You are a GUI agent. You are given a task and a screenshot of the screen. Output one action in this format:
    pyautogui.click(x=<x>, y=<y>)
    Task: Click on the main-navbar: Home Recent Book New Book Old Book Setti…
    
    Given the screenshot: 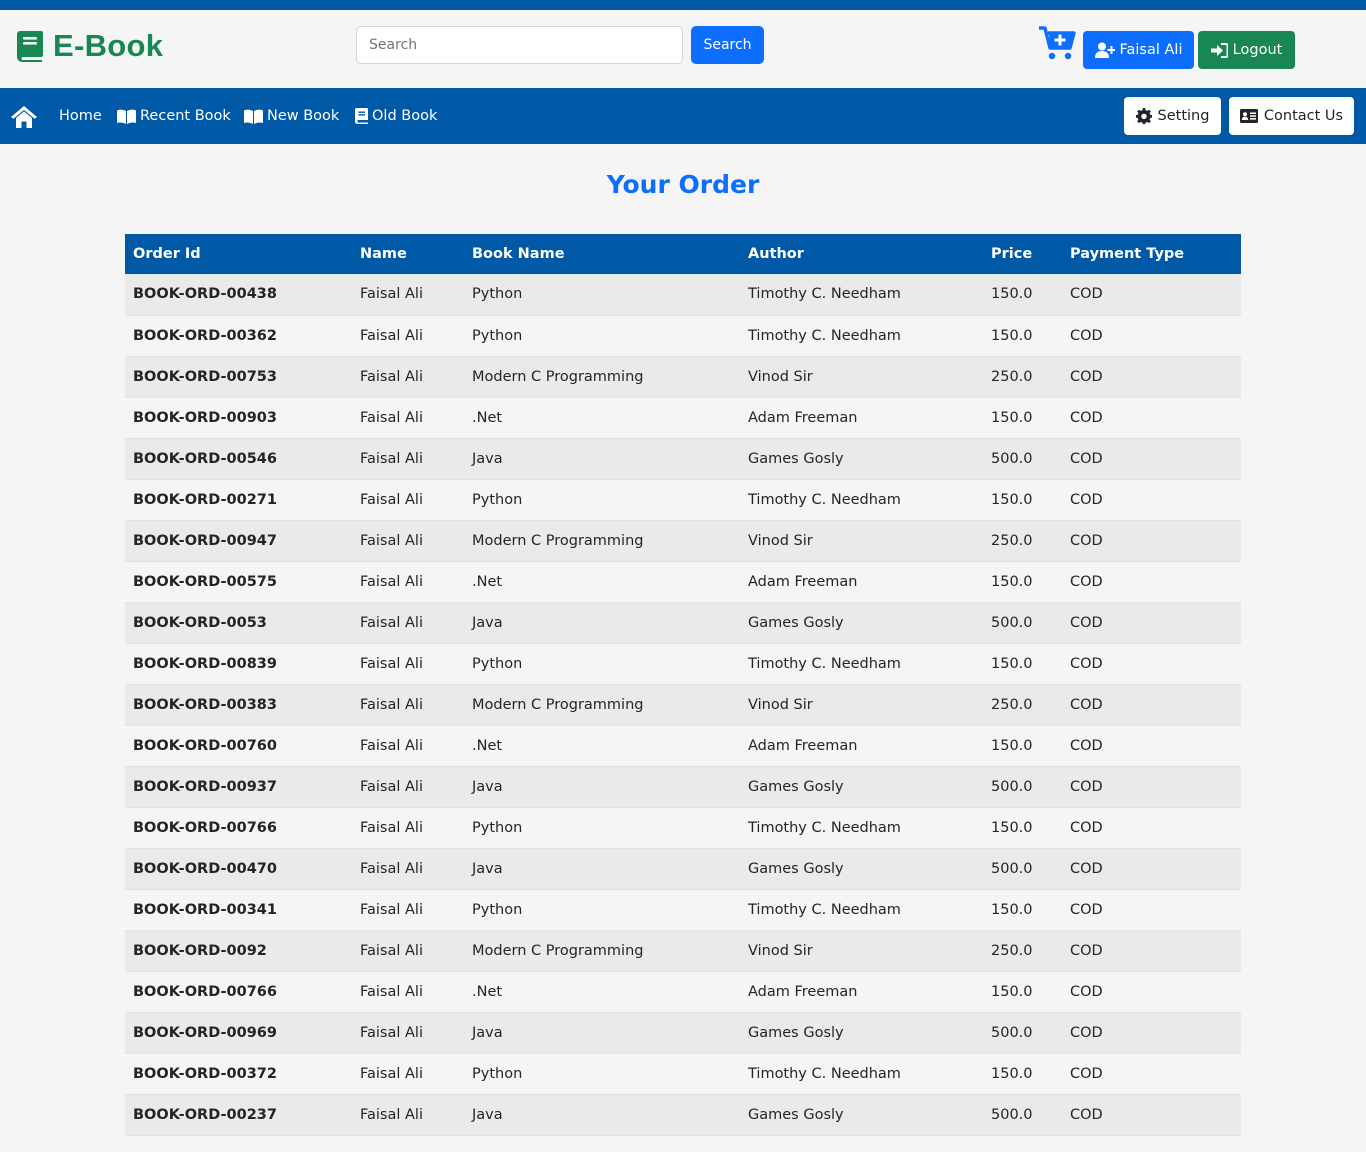 What is the action you would take?
    pyautogui.click(x=683, y=116)
    